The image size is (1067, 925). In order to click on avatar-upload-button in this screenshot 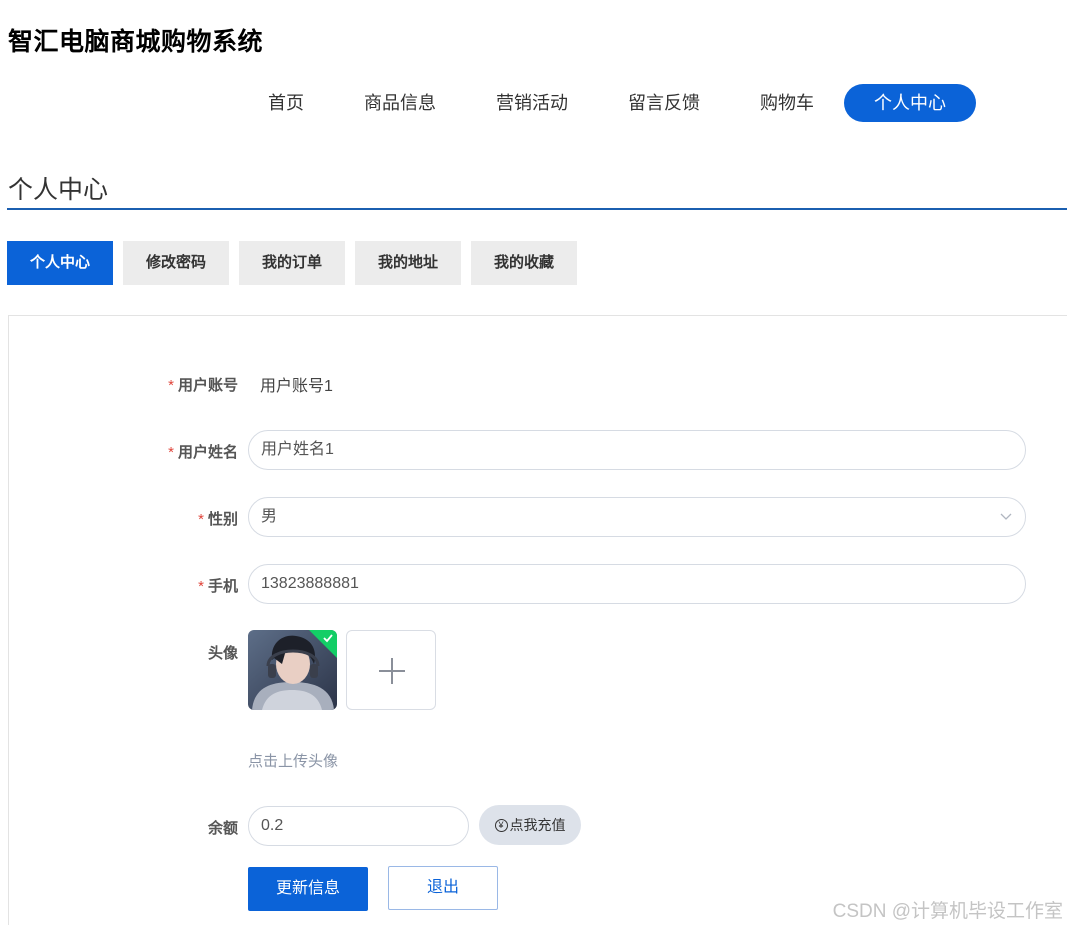, I will do `click(391, 670)`.